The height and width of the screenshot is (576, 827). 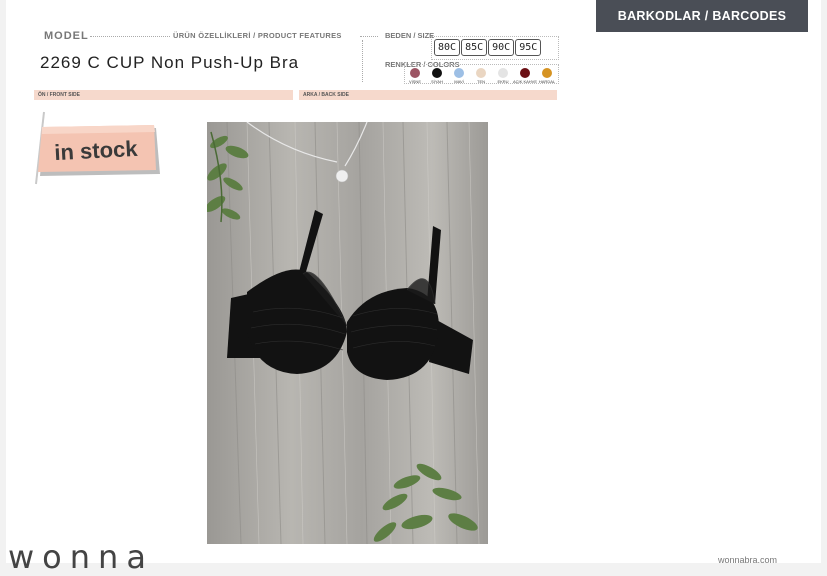 I want to click on color-swatch-item: SİYAH, so click(x=437, y=76).